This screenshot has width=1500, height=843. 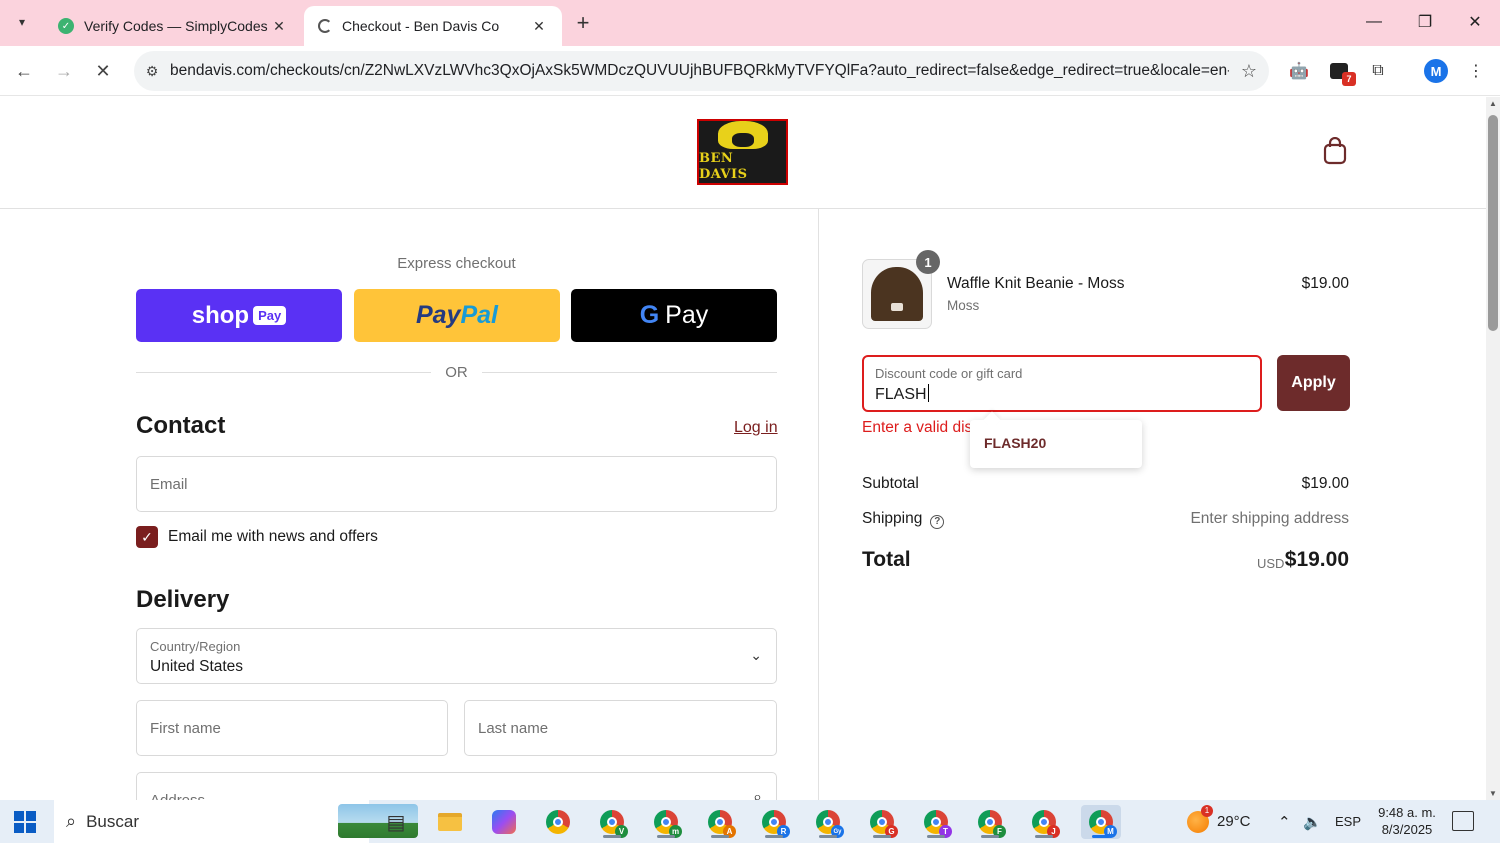 I want to click on close-window-button: ✕, so click(x=1475, y=22).